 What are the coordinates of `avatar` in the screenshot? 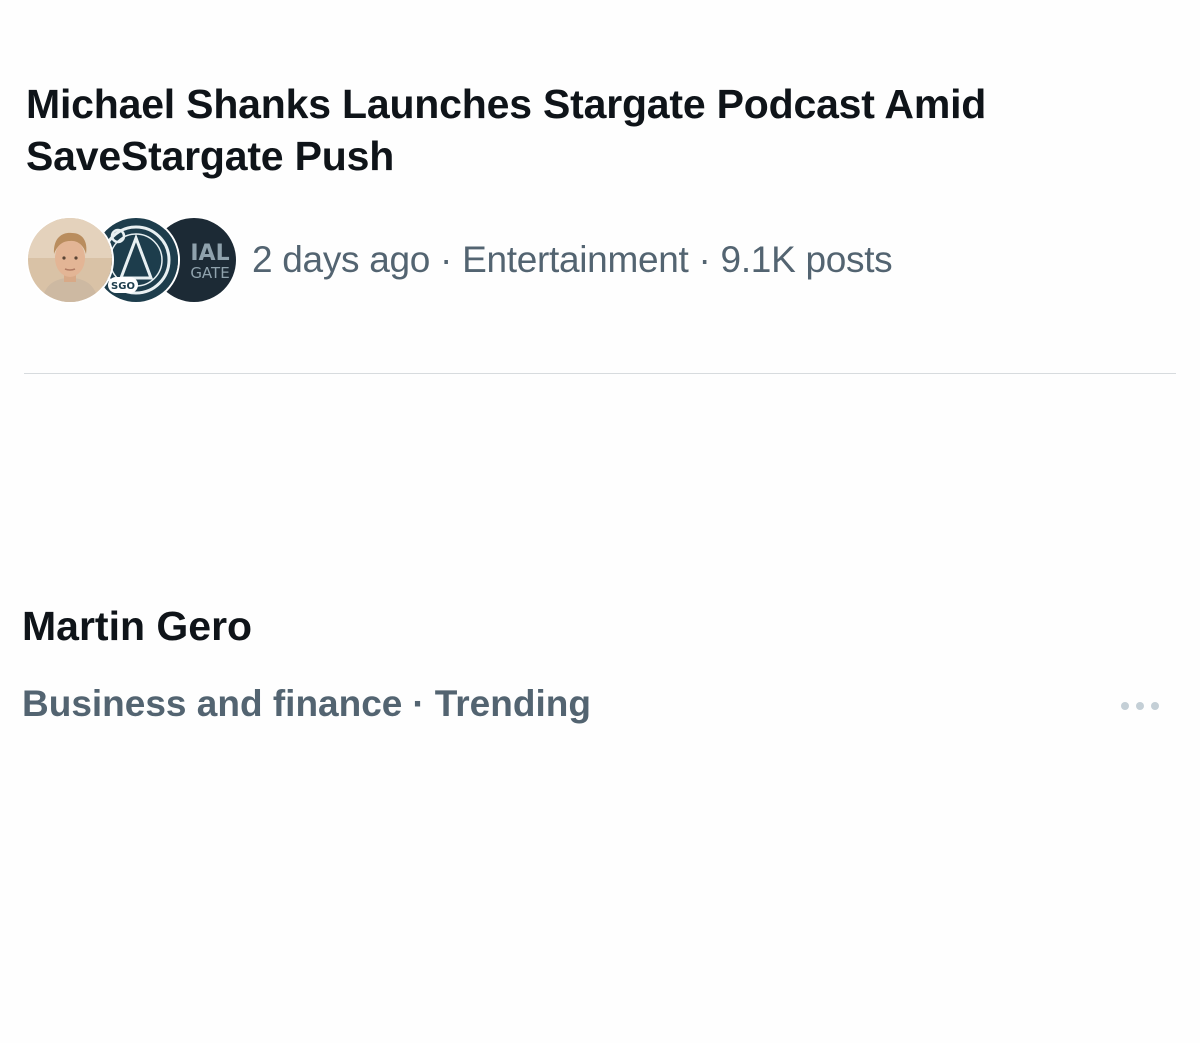 It's located at (70, 260).